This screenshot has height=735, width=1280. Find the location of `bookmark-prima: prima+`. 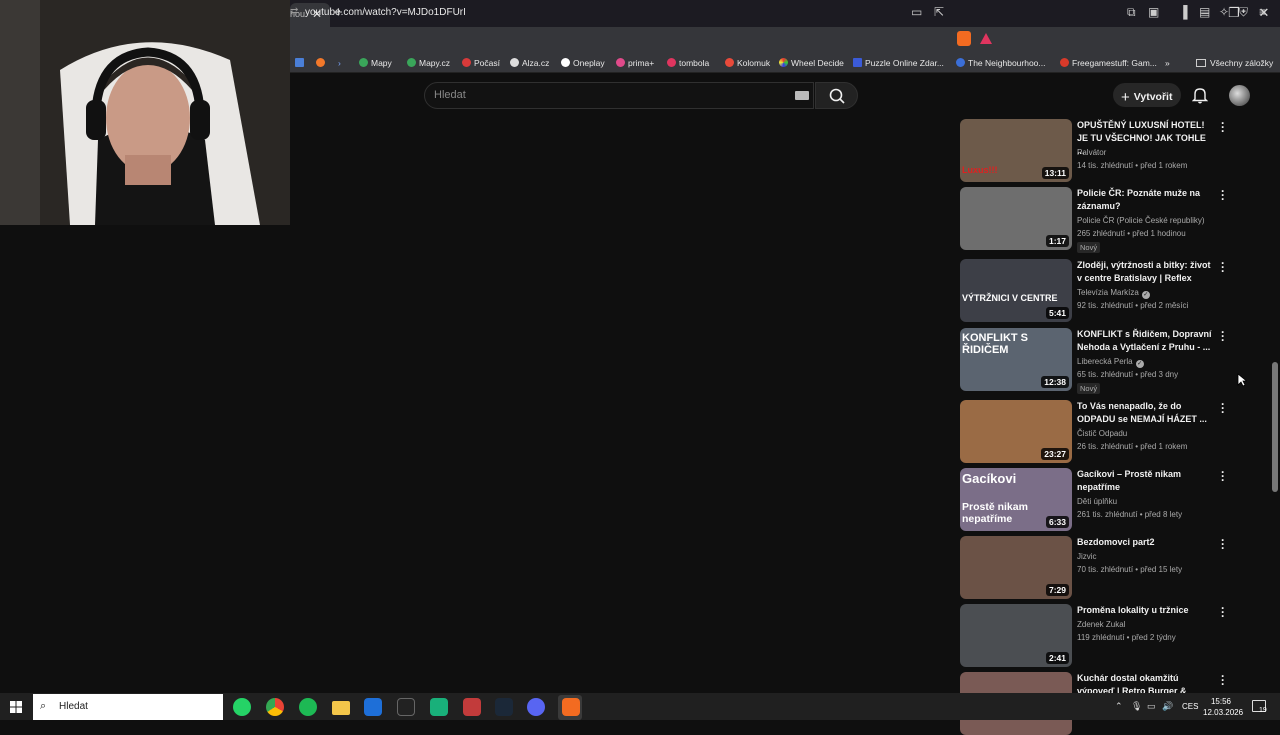

bookmark-prima: prima+ is located at coordinates (635, 63).